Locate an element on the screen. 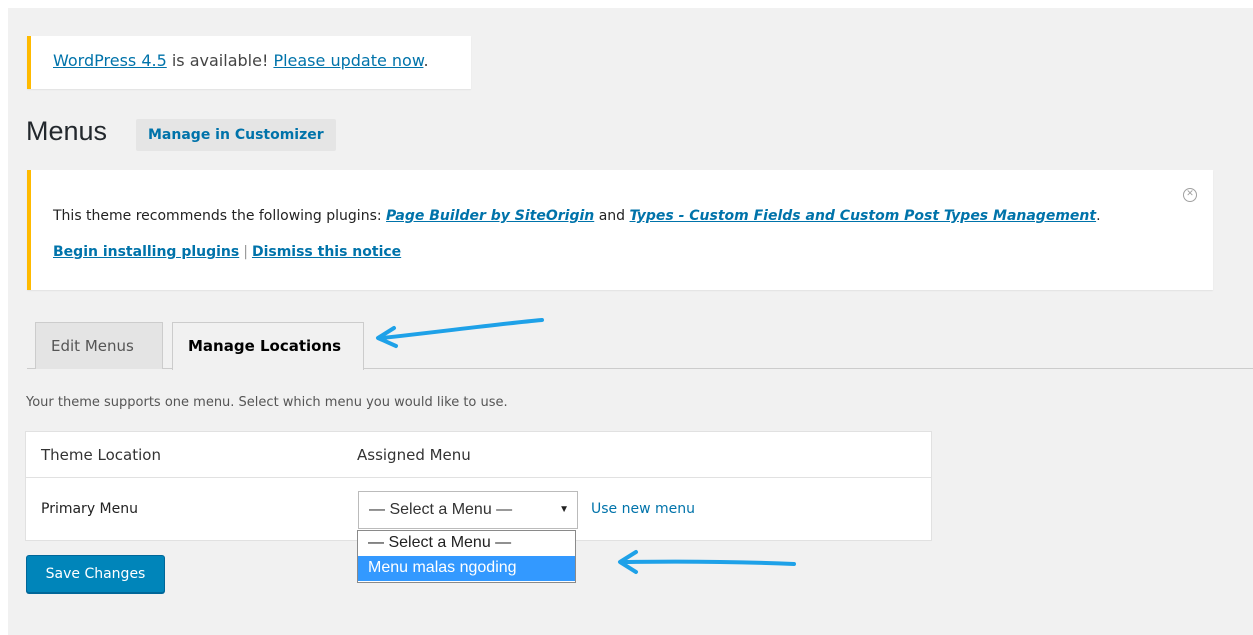  plugin-link-page-builder: Page Builder by SiteOrigin is located at coordinates (490, 216).